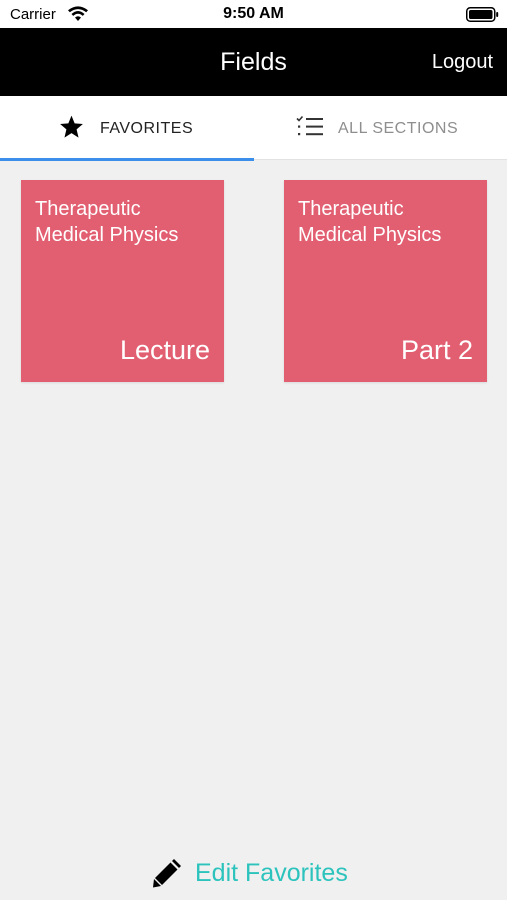 The image size is (507, 900). I want to click on favorite-card: Therapeutic Medical Physics Part 2, so click(385, 281).